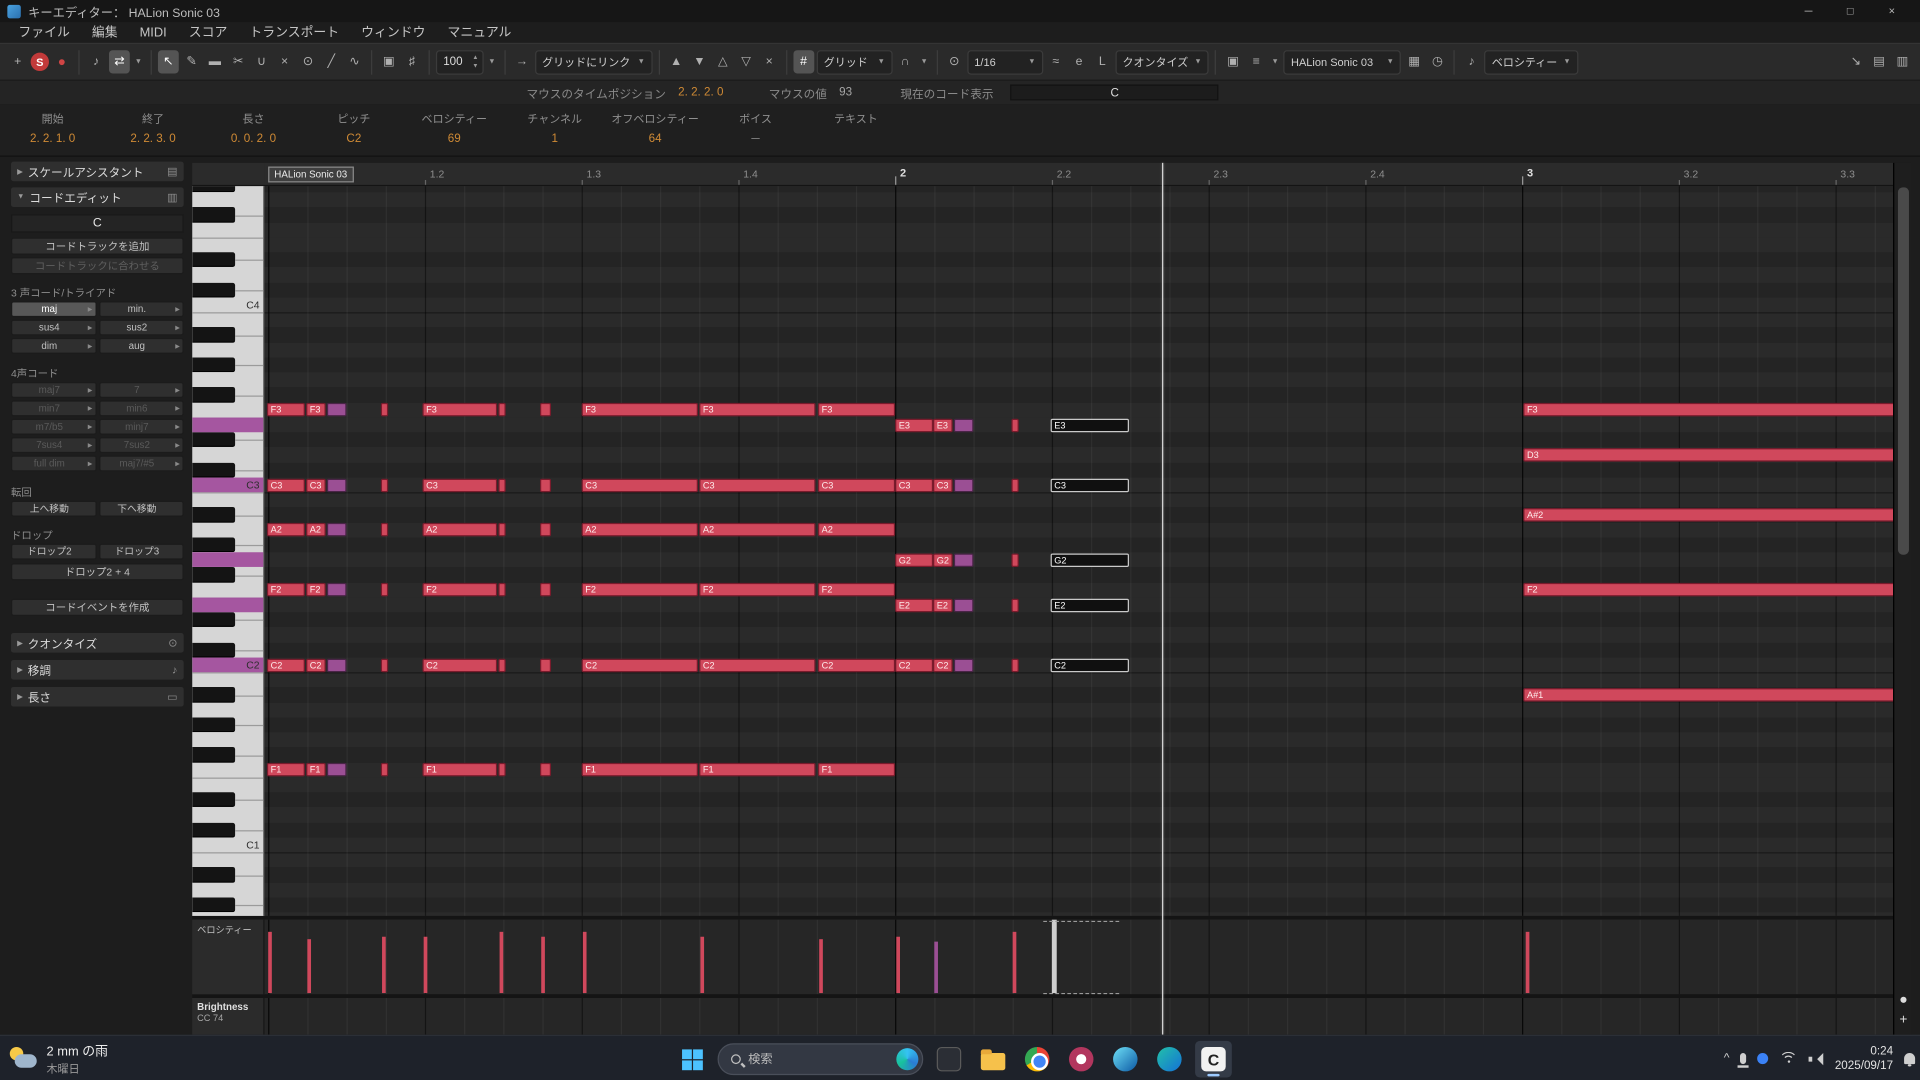  What do you see at coordinates (1079, 957) in the screenshot?
I see `velocity-lane` at bounding box center [1079, 957].